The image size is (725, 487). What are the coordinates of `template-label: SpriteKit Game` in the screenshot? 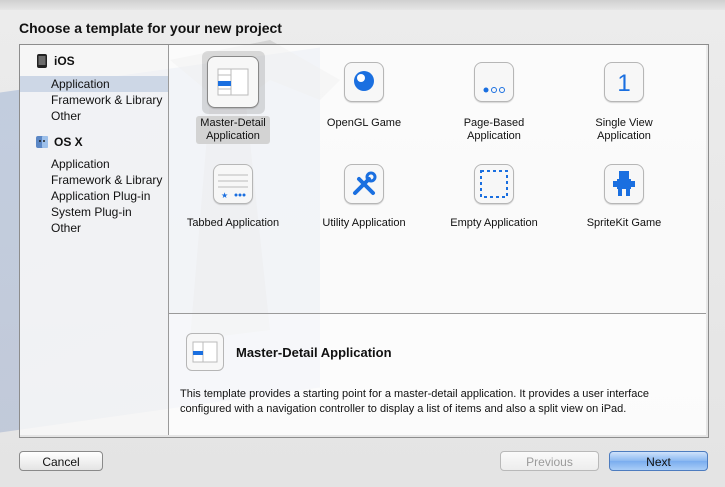 It's located at (624, 223).